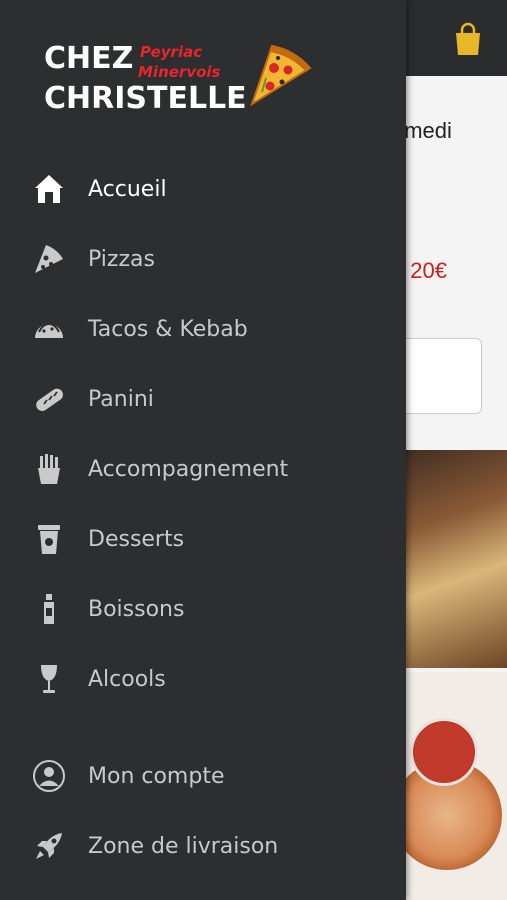 This screenshot has width=507, height=900. I want to click on menu-item-zone-de-livraison: Zone de livraison, so click(203, 846).